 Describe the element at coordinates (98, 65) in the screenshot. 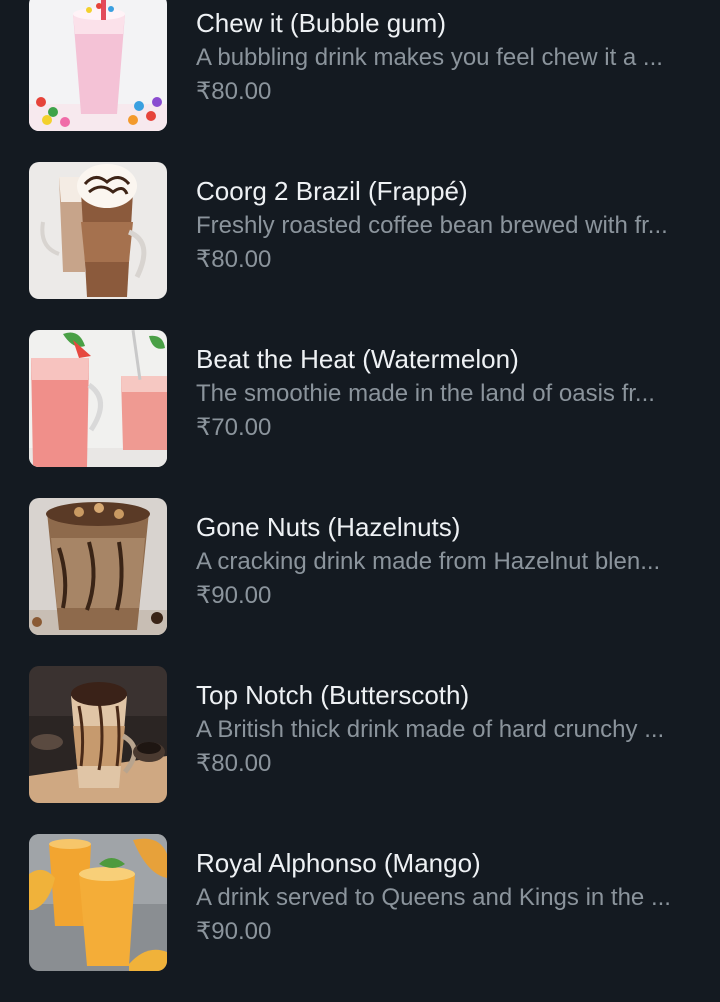

I see `bubble-gum-shake-image` at that location.